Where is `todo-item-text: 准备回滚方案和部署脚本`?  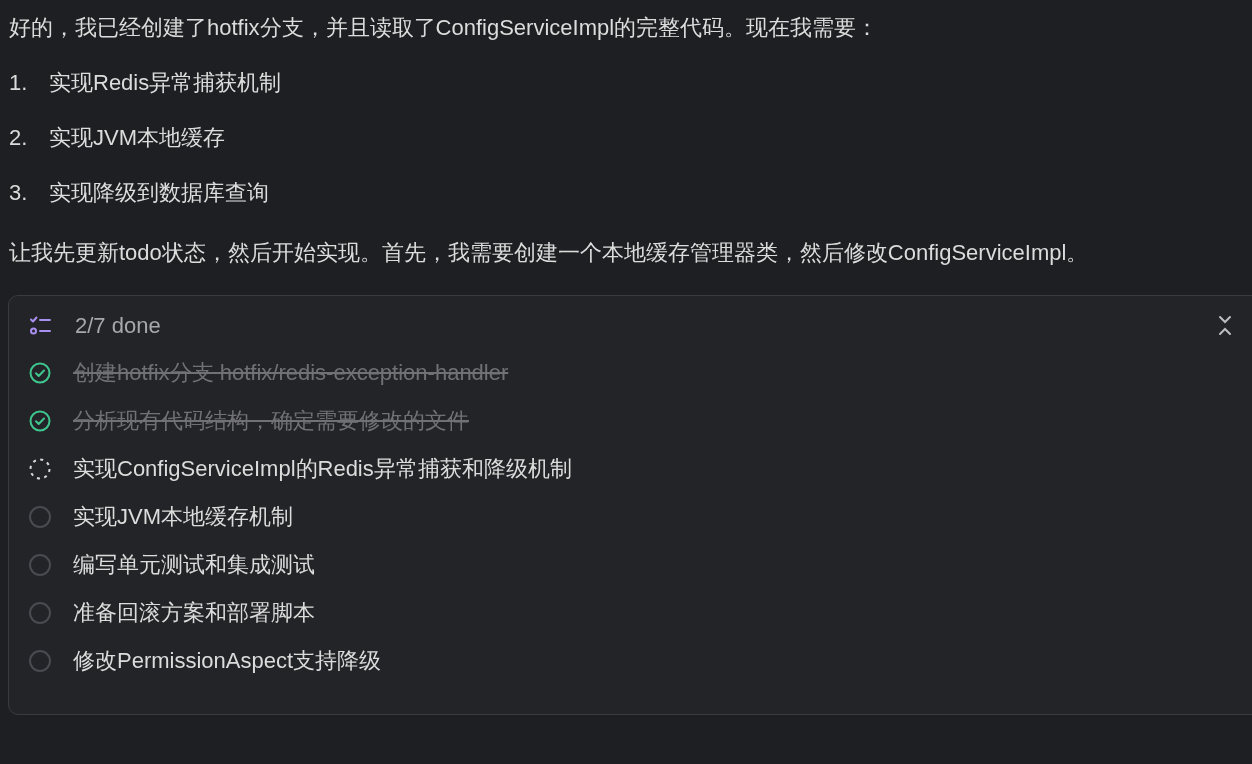
todo-item-text: 准备回滚方案和部署脚本 is located at coordinates (194, 613).